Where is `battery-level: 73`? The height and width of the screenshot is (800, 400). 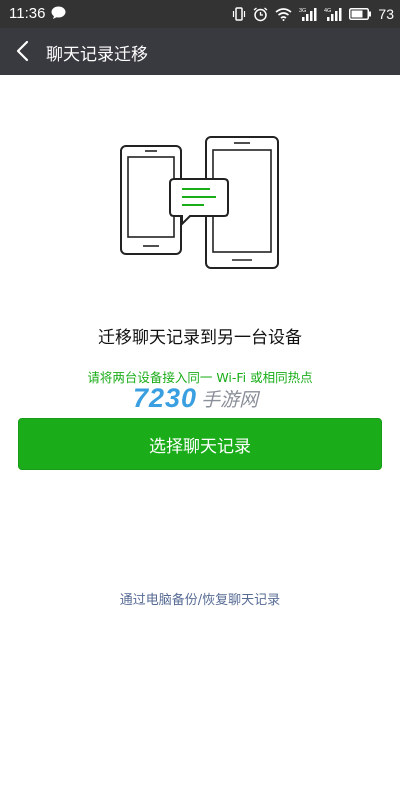 battery-level: 73 is located at coordinates (386, 14).